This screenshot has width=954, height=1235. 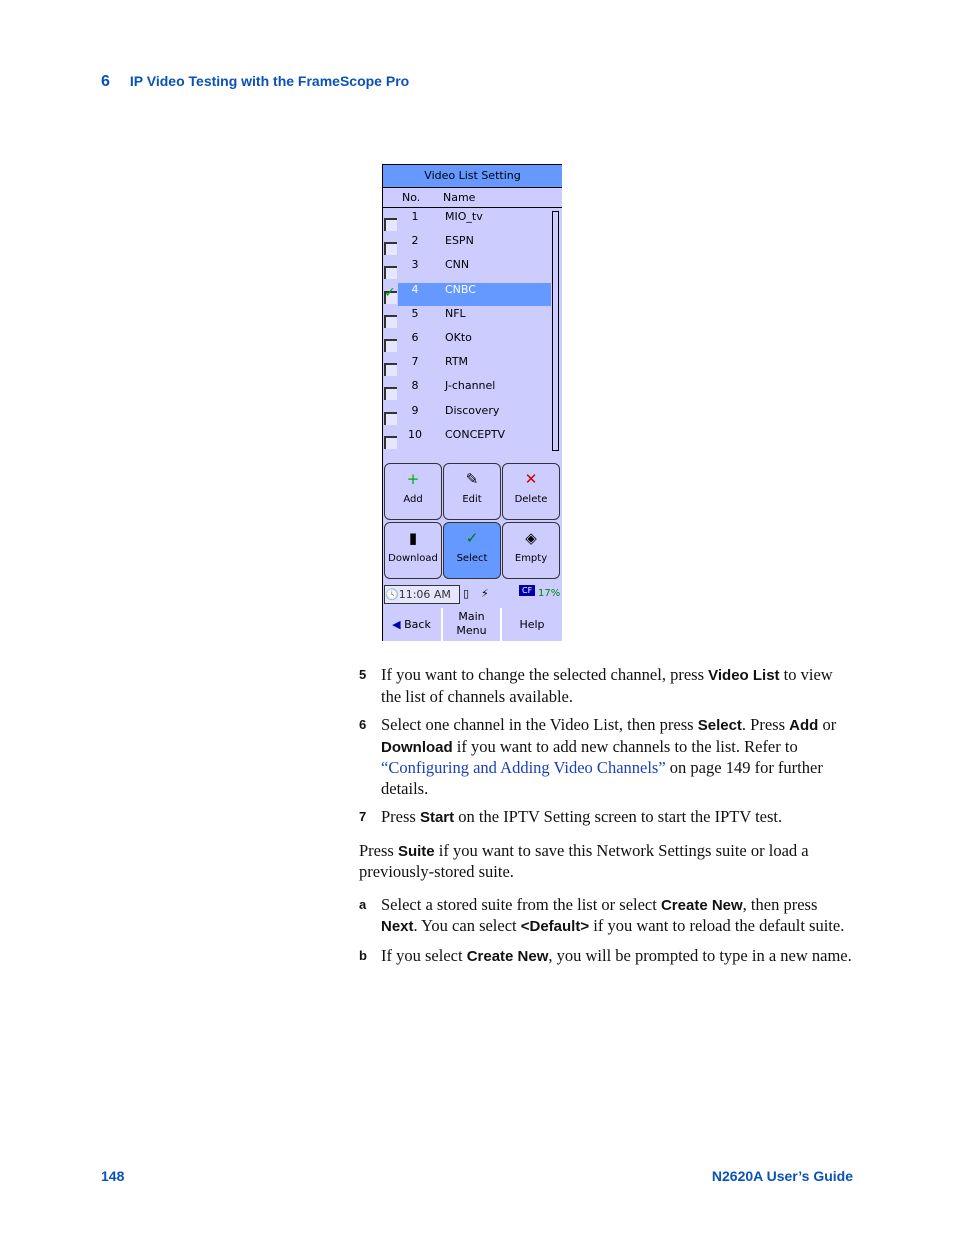 I want to click on text: if you want to reload the default suite., so click(x=717, y=925).